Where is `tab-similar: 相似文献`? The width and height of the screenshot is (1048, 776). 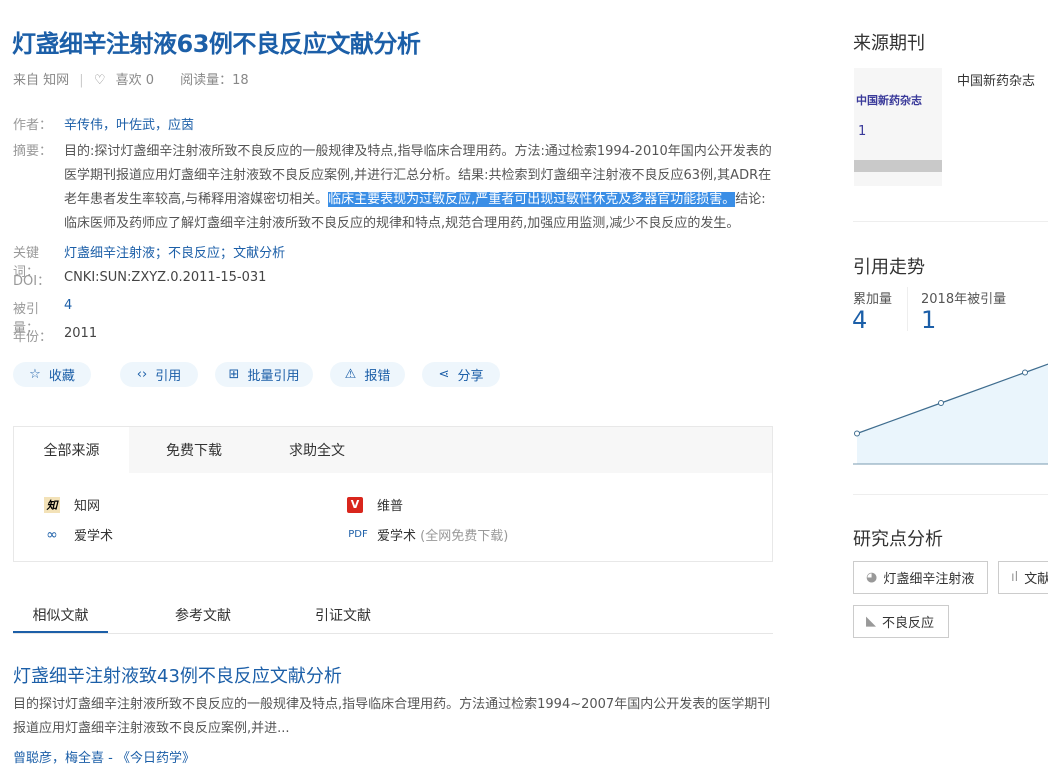
tab-similar: 相似文献 is located at coordinates (60, 615).